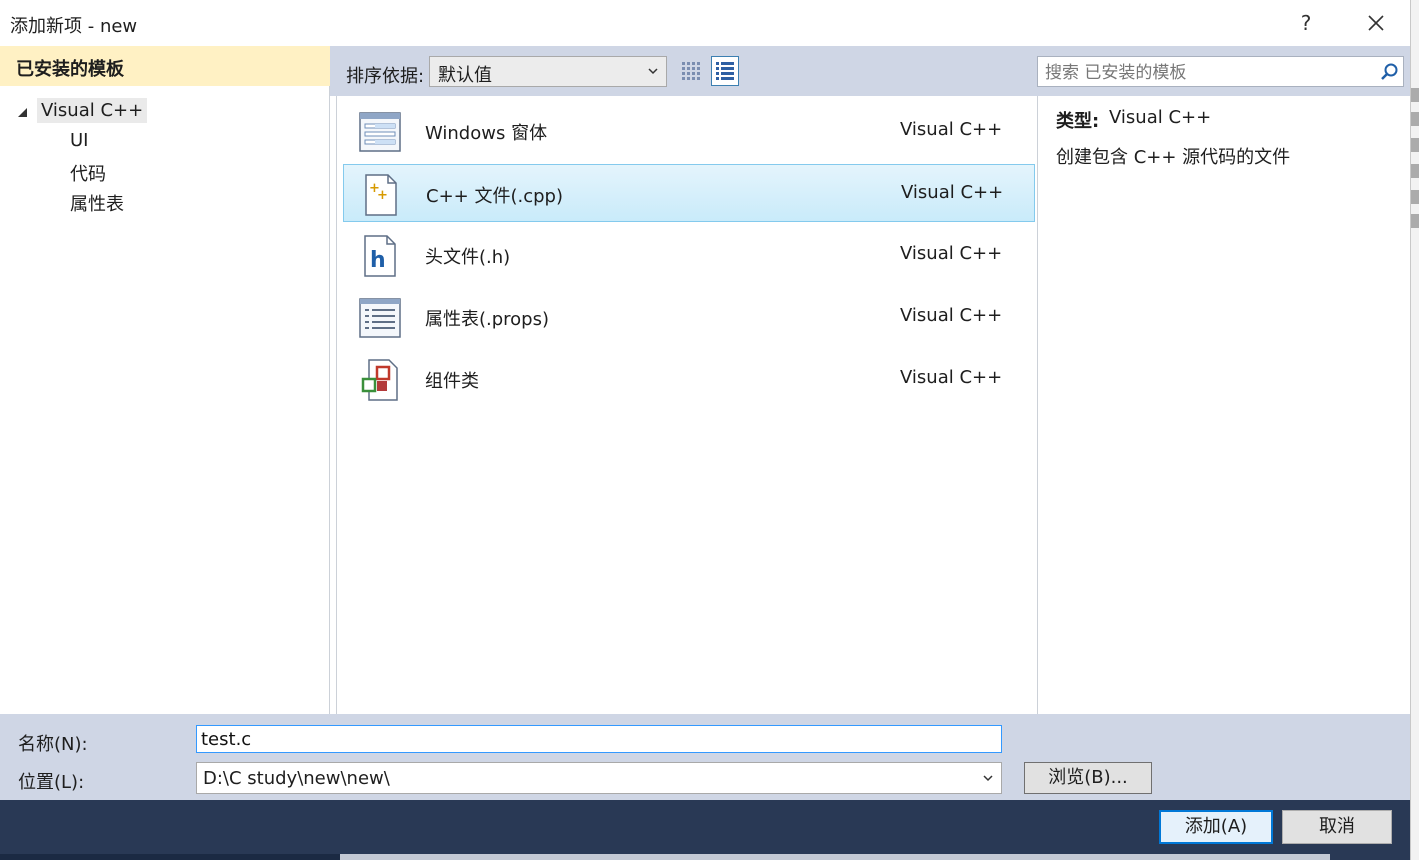 The height and width of the screenshot is (860, 1419). I want to click on expand-arrow-icon, so click(23, 112).